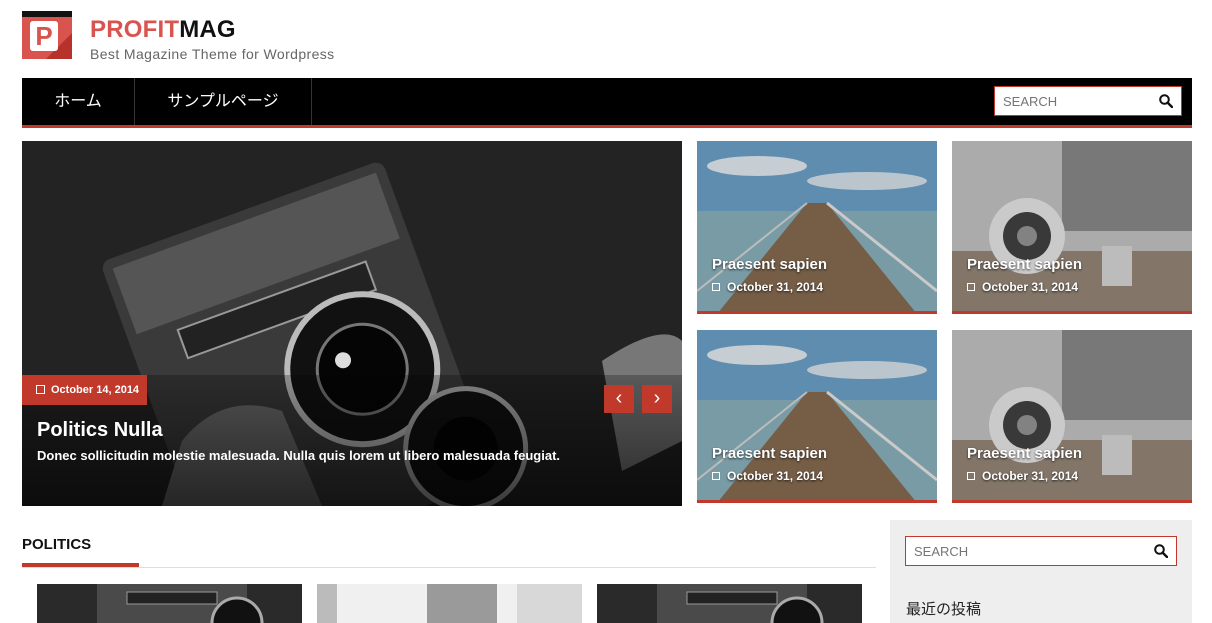  I want to click on nav-search-box, so click(1088, 101).